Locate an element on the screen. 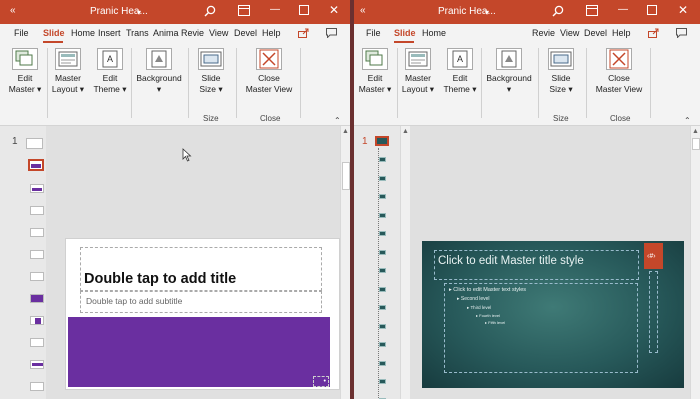  layout-thumbnail-selected is located at coordinates (36, 165).